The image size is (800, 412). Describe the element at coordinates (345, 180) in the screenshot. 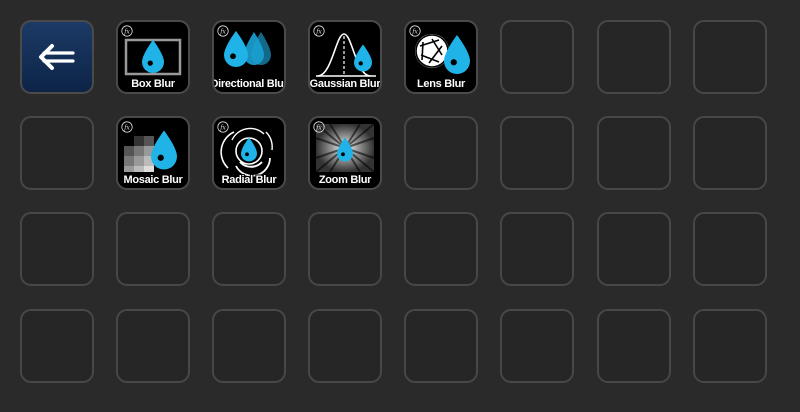

I see `key-label: Zoom Blur` at that location.